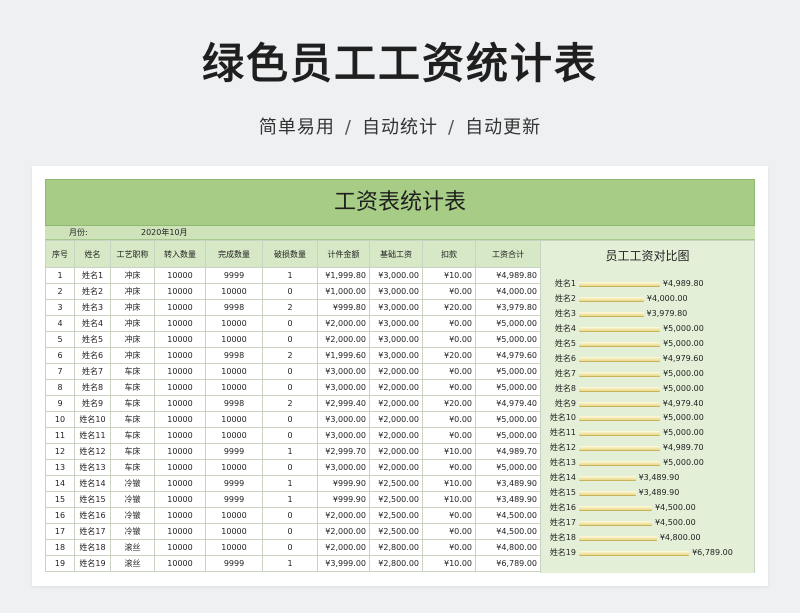 This screenshot has height=613, width=800. Describe the element at coordinates (343, 563) in the screenshot. I see `table-cell: ¥3,999.00` at that location.